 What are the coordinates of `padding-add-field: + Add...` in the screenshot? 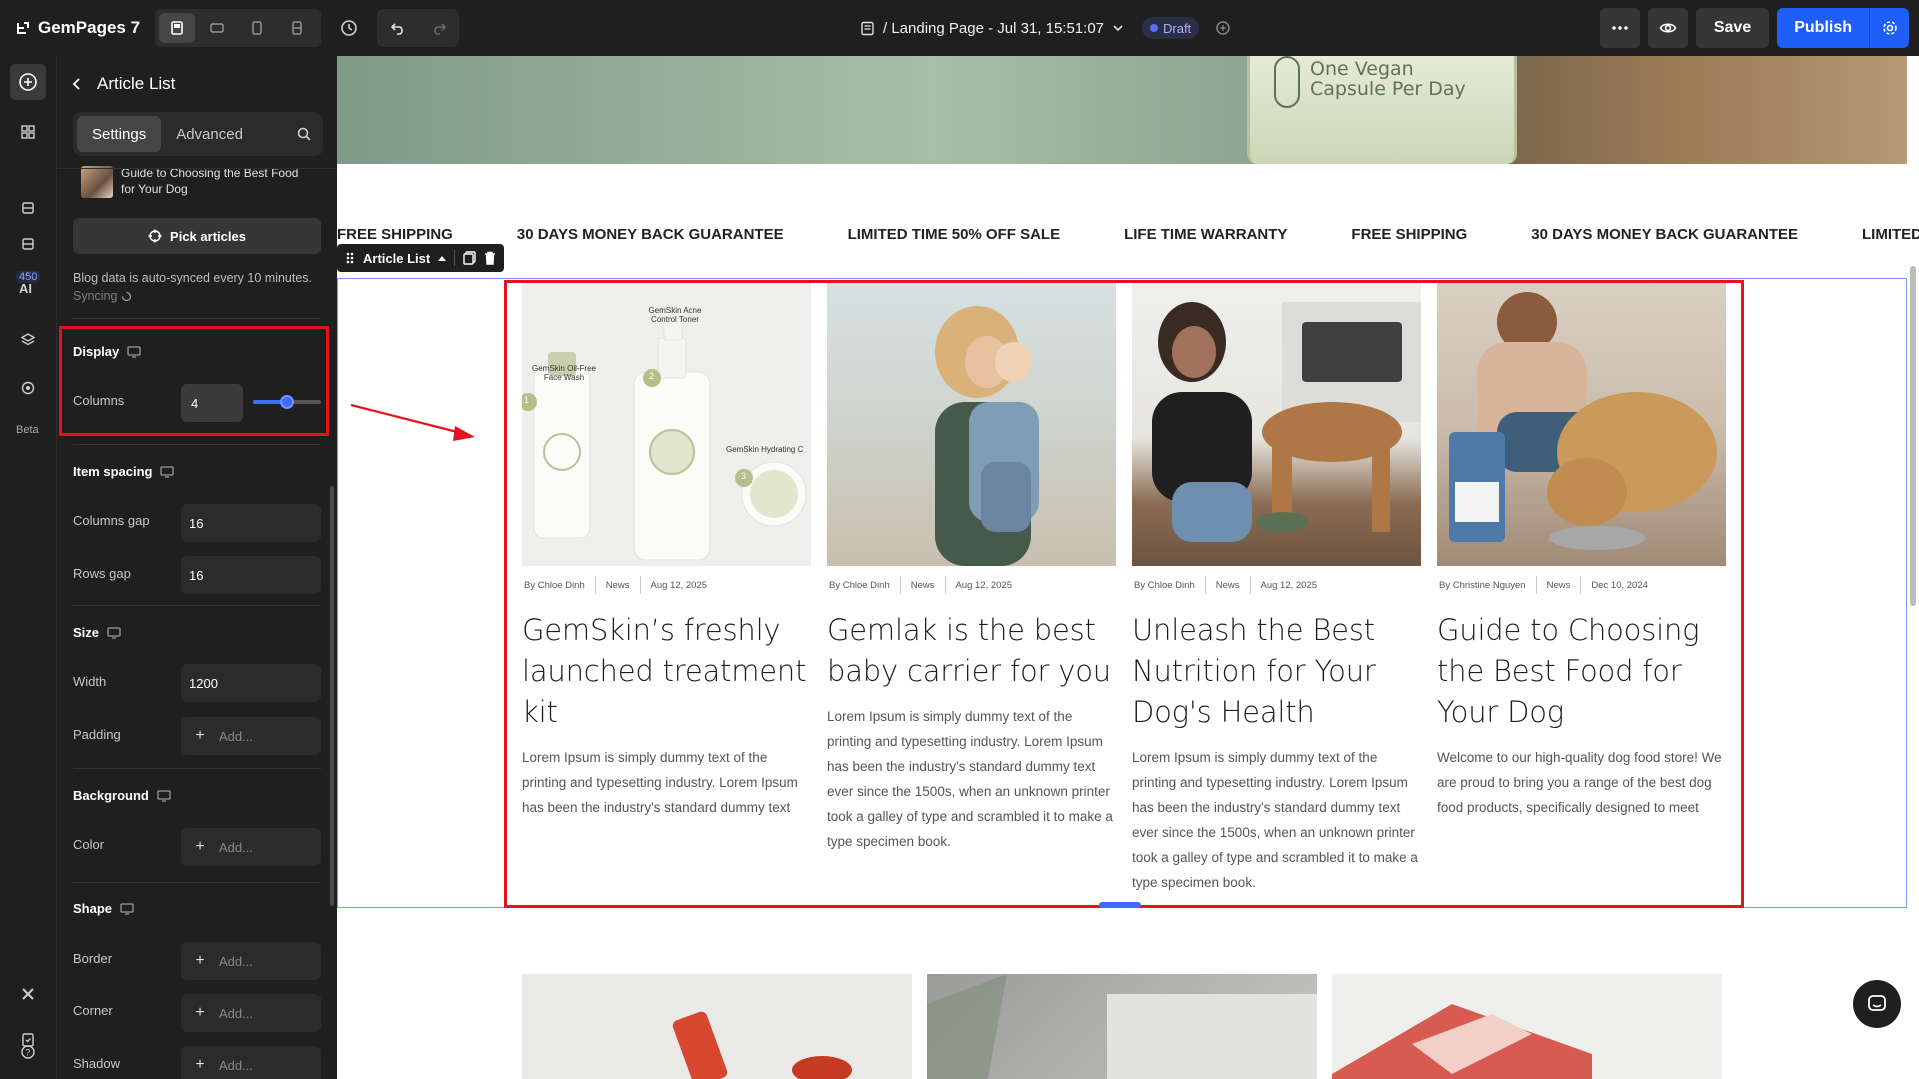 It's located at (251, 736).